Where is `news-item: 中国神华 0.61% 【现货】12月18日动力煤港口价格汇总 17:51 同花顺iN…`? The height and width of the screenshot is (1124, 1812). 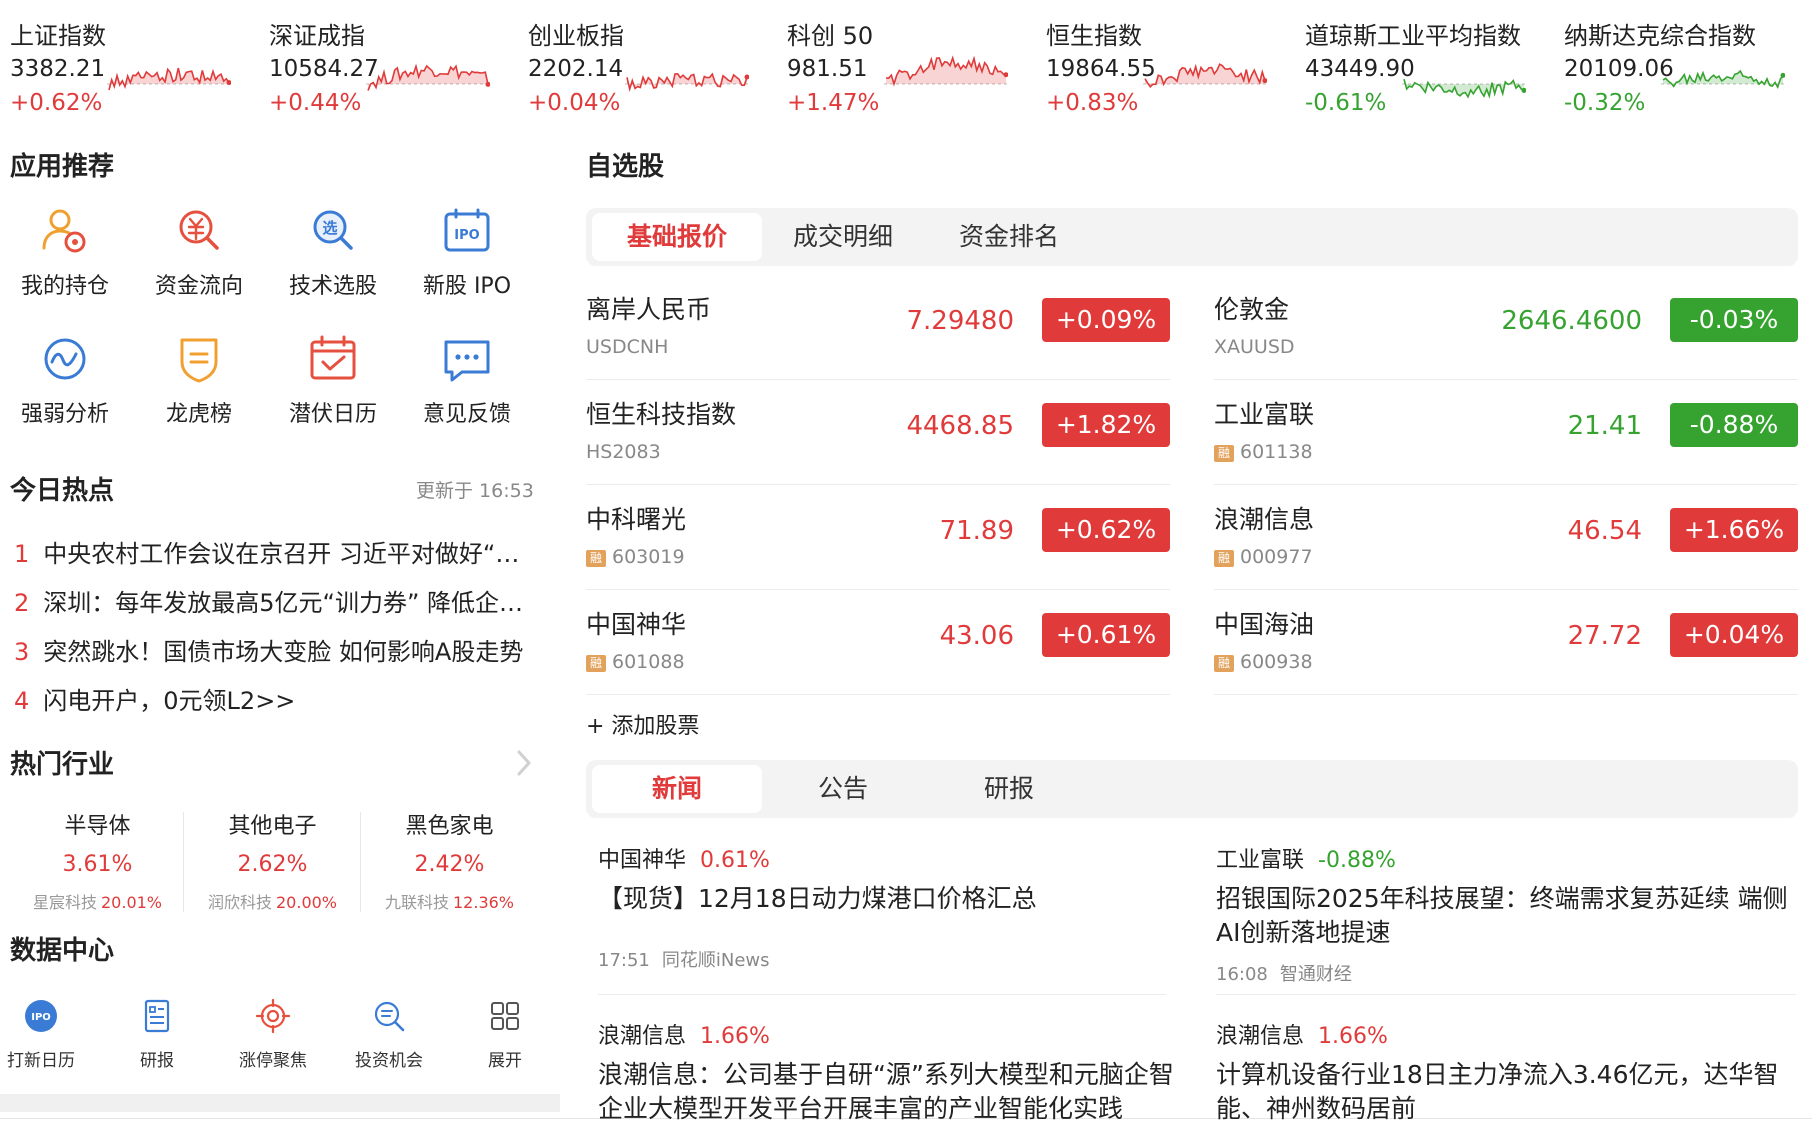 news-item: 中国神华 0.61% 【现货】12月18日动力煤港口价格汇总 17:51 同花顺iN… is located at coordinates (888, 907).